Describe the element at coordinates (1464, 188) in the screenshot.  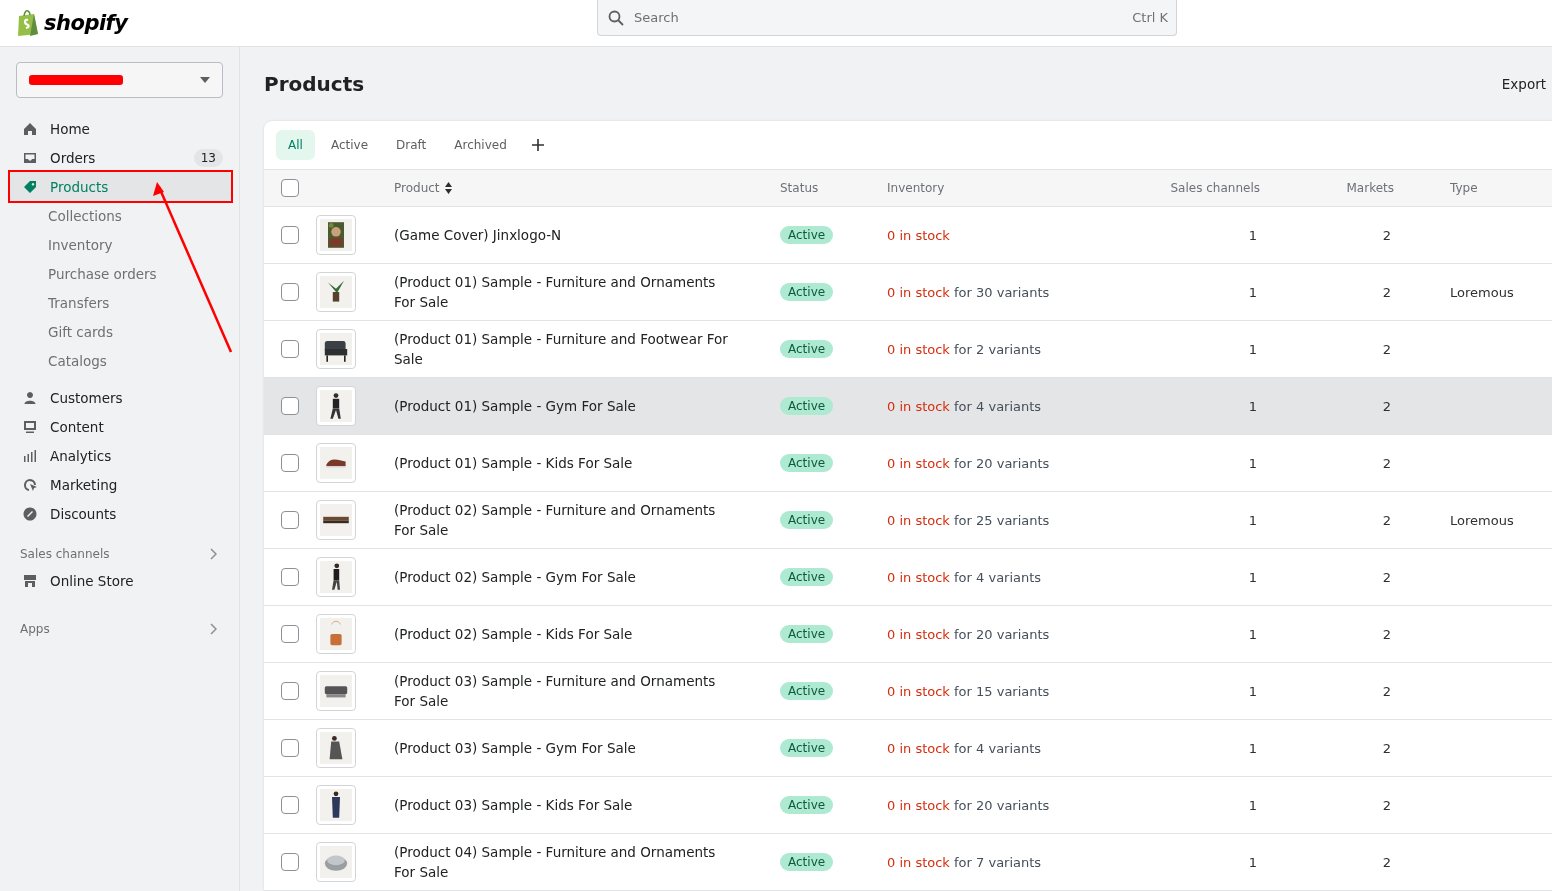
I see `column-header: Type` at that location.